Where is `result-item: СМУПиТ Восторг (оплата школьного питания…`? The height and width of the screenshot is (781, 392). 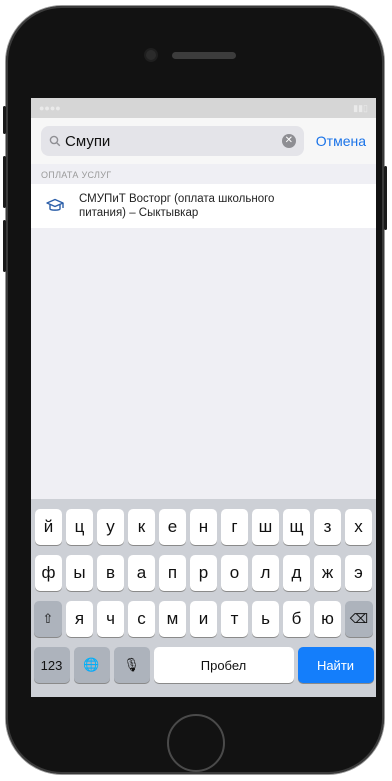
result-item: СМУПиТ Восторг (оплата школьного питания… is located at coordinates (203, 206).